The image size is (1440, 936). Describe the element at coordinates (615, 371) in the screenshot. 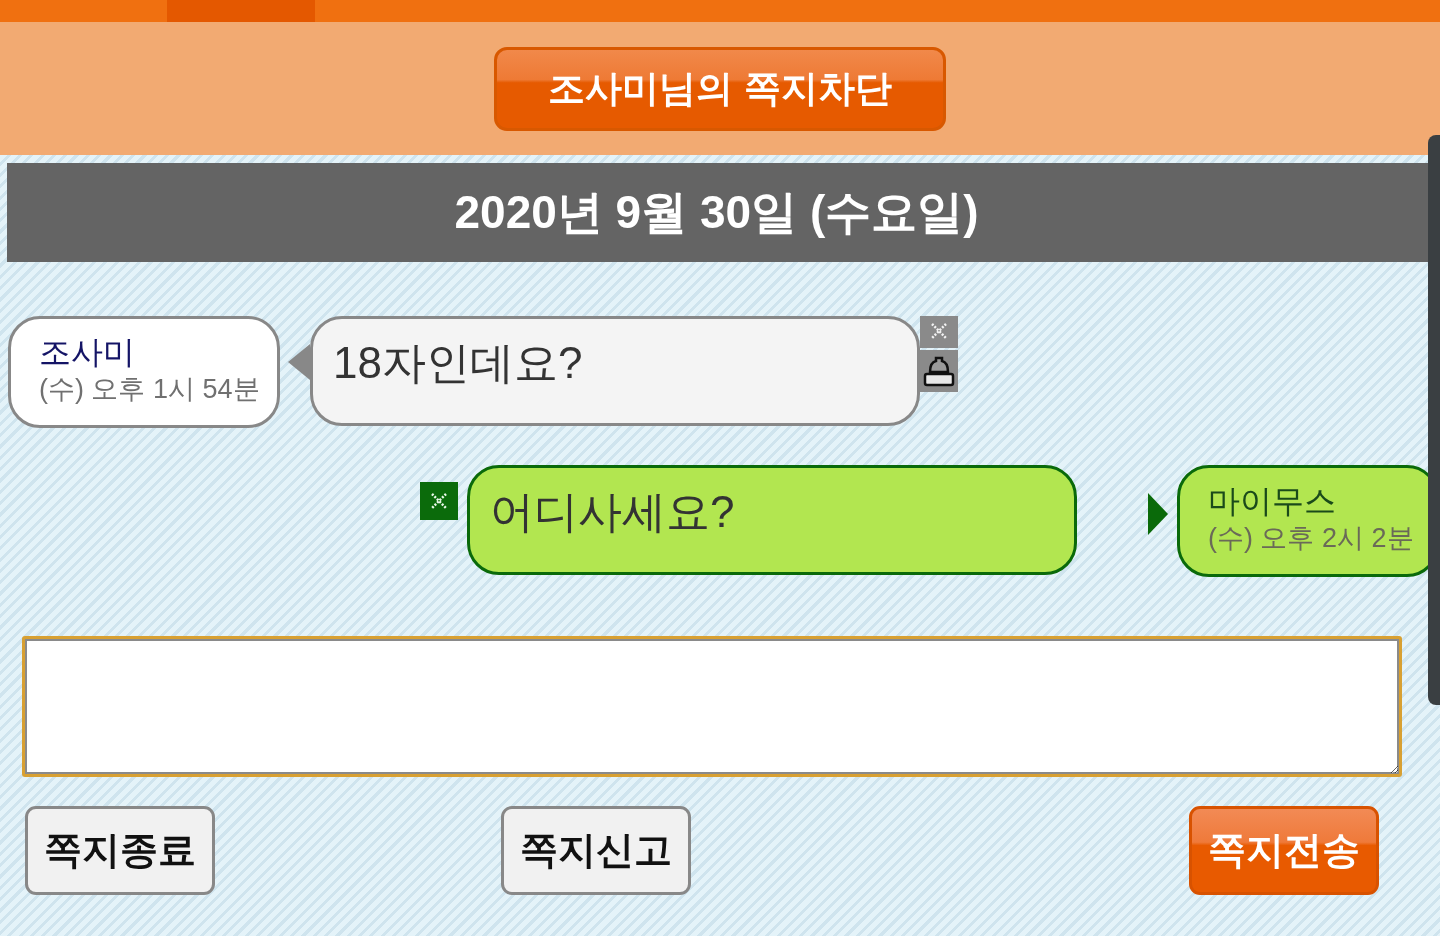

I see `message-bubble: 18자인데요?` at that location.